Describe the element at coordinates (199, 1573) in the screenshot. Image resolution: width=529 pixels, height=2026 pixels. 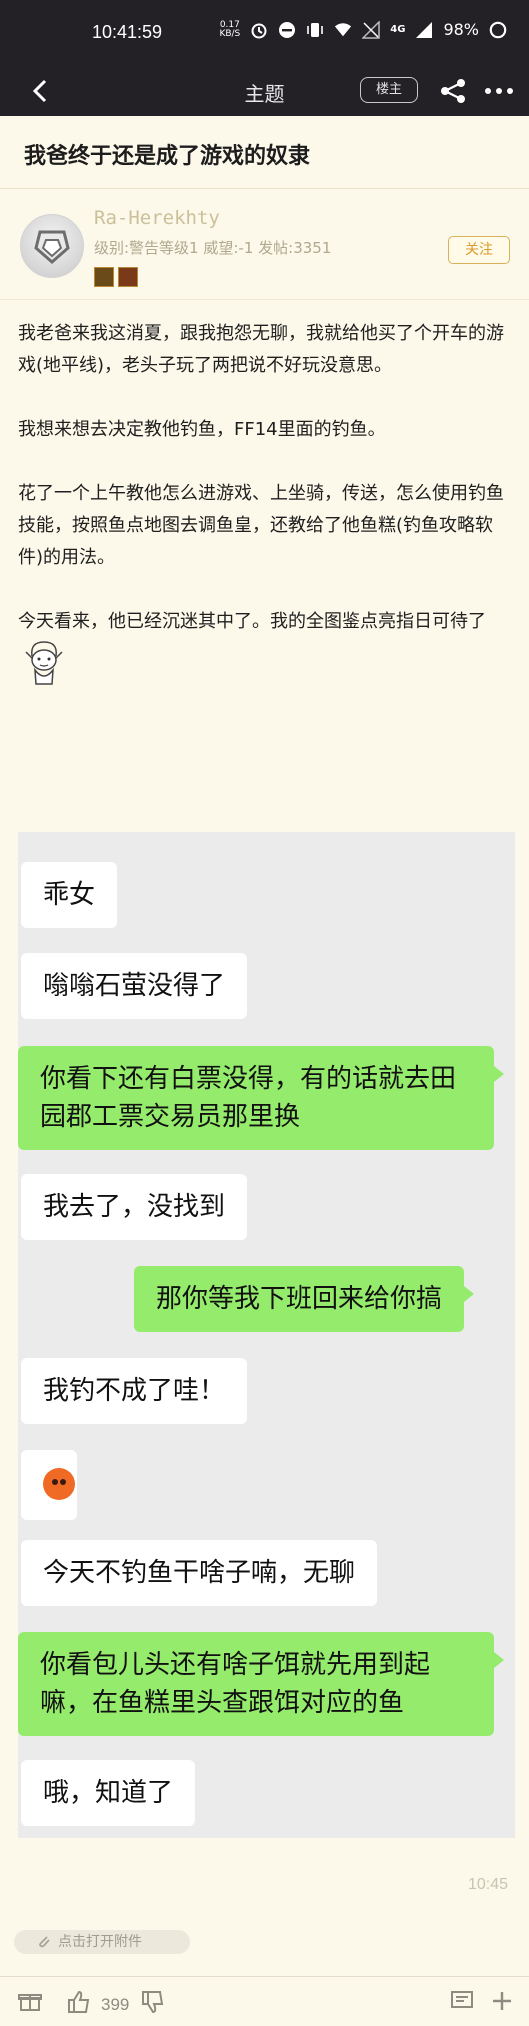
I see `chat-message-left: 今天不钓鱼干啥子喃，无聊` at that location.